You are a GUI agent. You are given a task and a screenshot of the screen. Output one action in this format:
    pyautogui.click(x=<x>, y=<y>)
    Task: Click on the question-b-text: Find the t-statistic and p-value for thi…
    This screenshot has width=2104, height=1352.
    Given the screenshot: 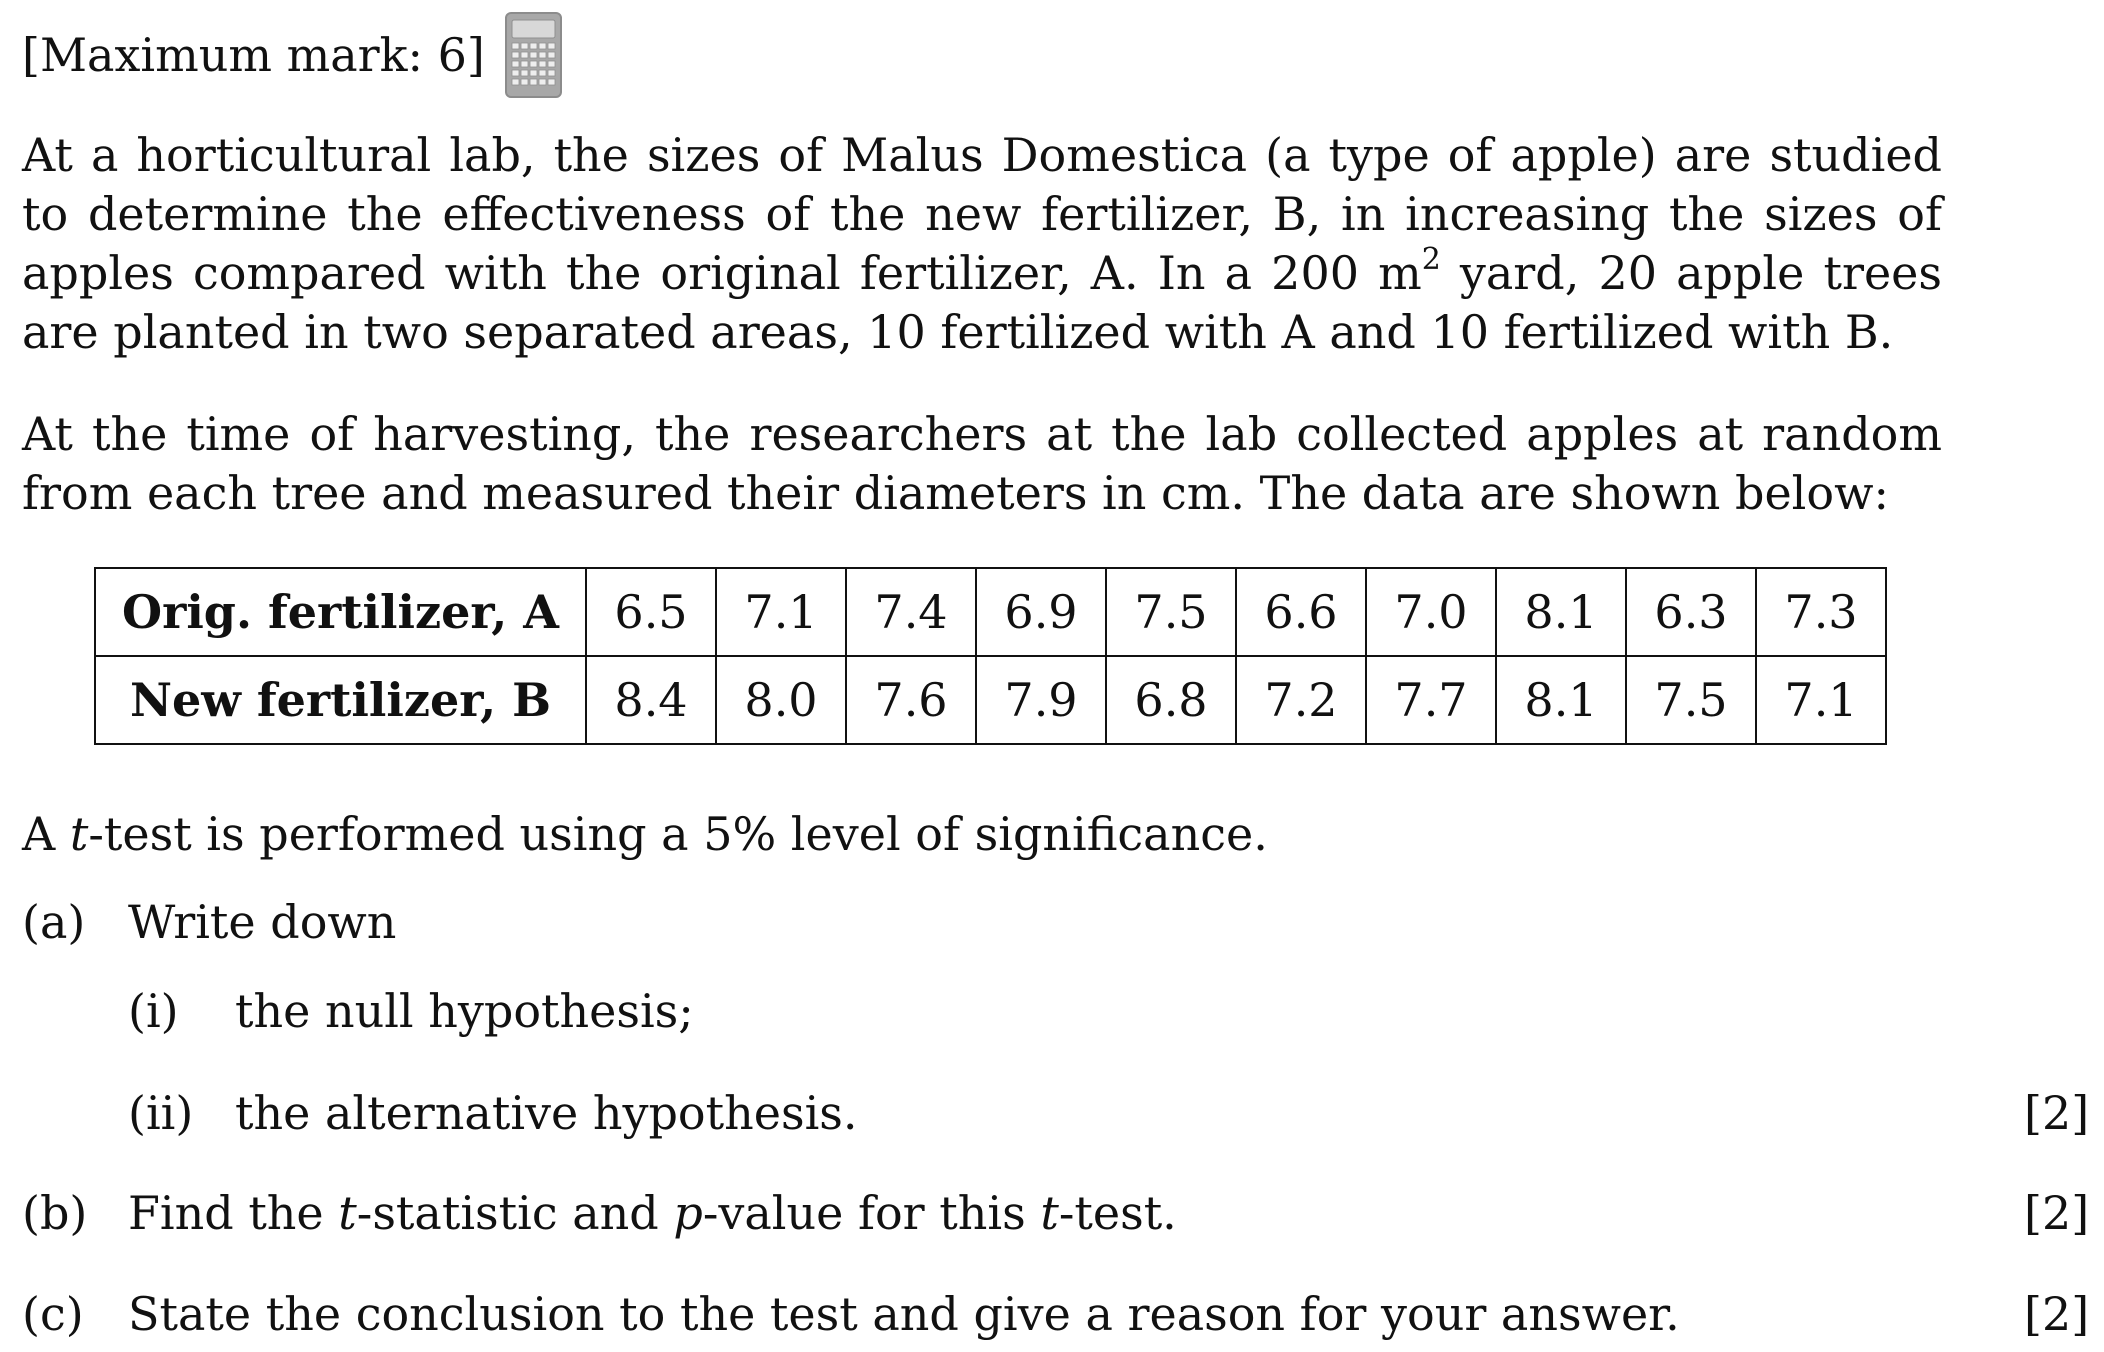 What is the action you would take?
    pyautogui.click(x=652, y=1213)
    